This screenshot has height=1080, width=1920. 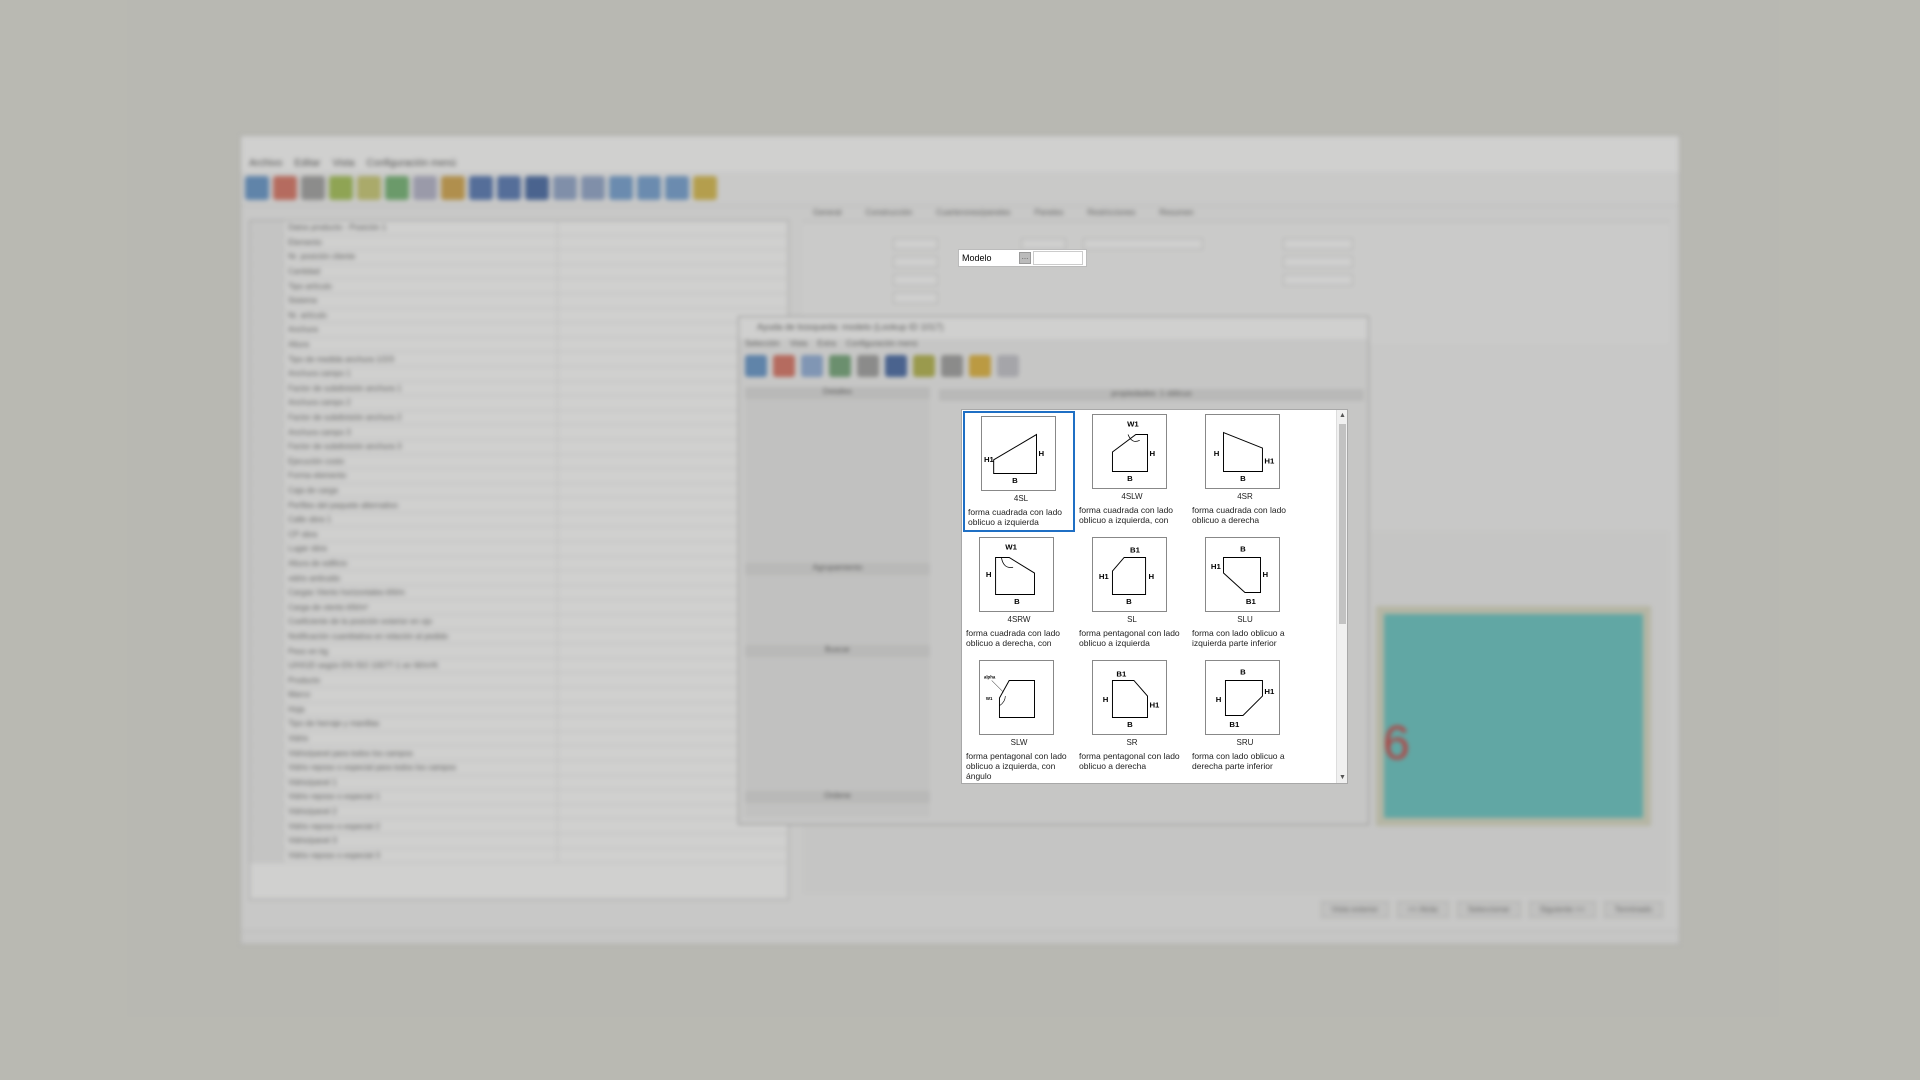 What do you see at coordinates (1342, 777) in the screenshot?
I see `scroll-down-icon: ▼` at bounding box center [1342, 777].